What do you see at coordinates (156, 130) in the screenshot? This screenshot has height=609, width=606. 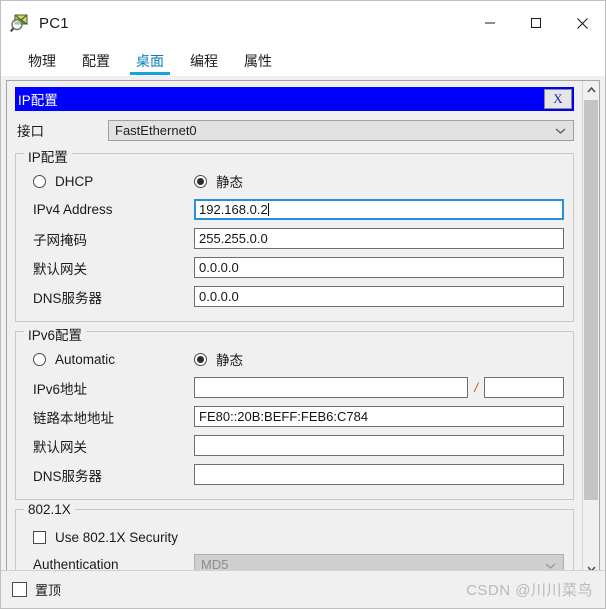 I see `interface-selected-value: FastEthernet0` at bounding box center [156, 130].